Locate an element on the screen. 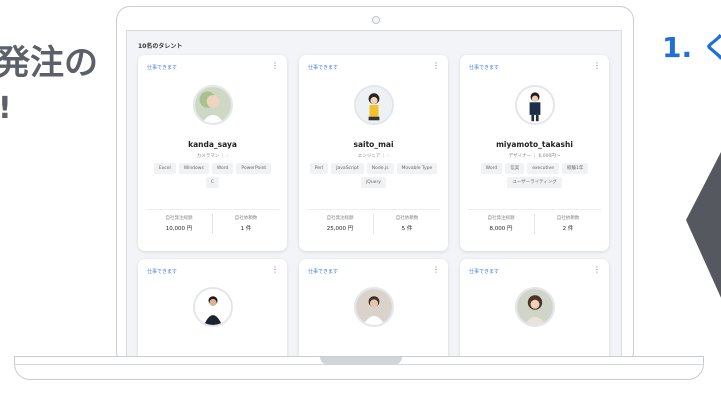 This screenshot has width=721, height=397. stat-value: 10,000 円 is located at coordinates (179, 229).